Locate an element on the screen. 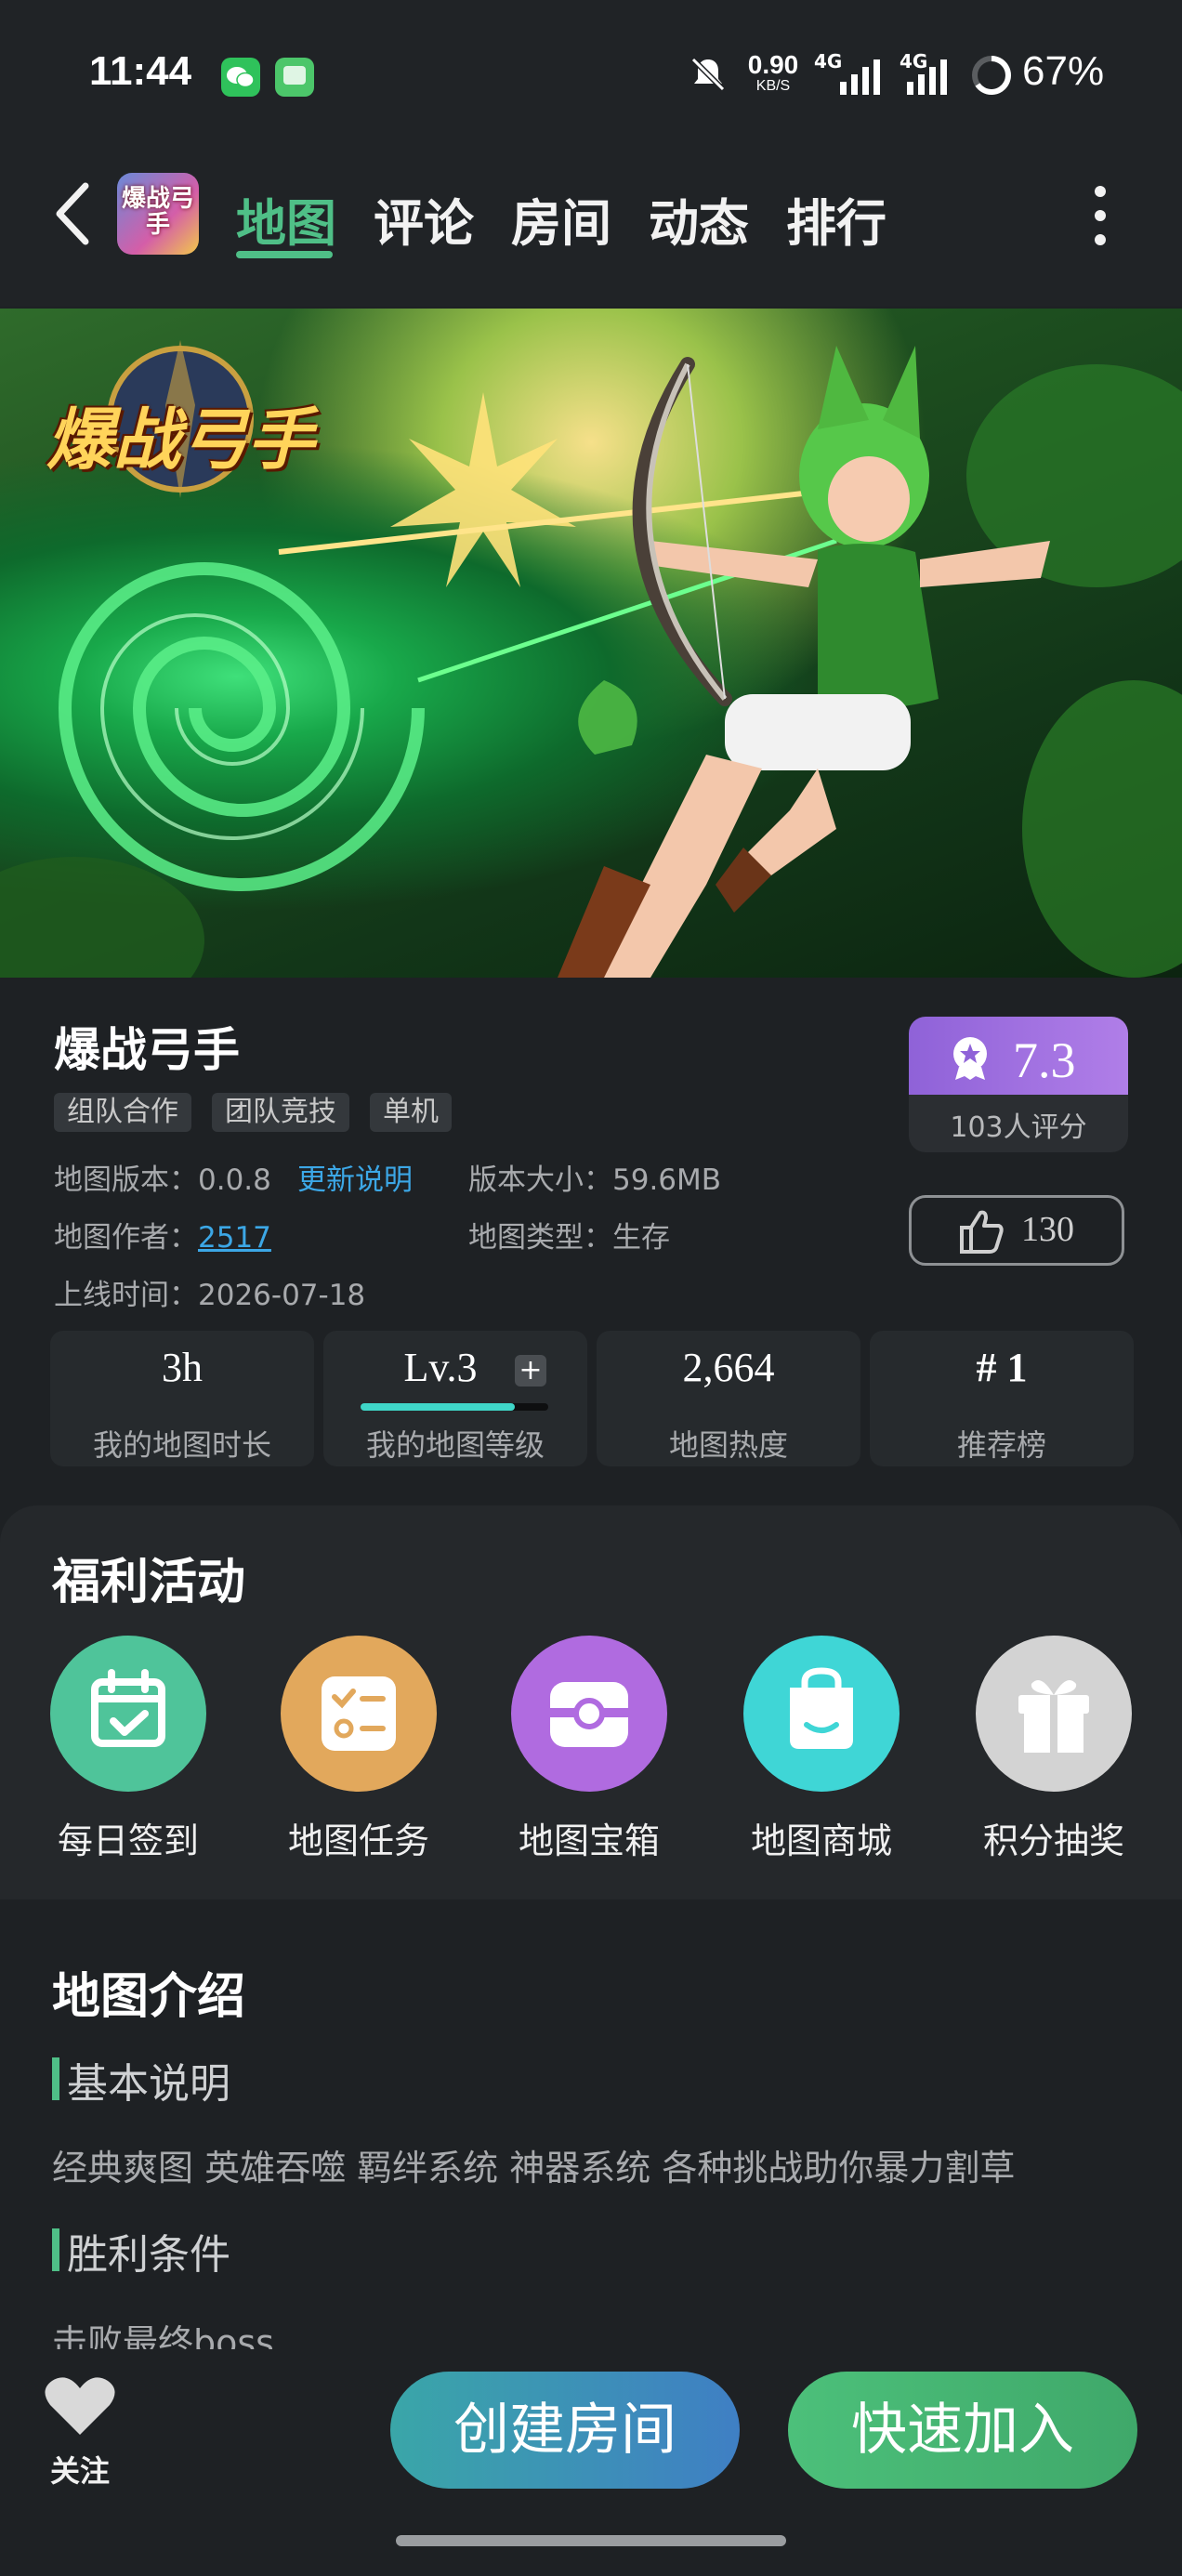  stat-rank-value: # 1 is located at coordinates (1002, 1367).